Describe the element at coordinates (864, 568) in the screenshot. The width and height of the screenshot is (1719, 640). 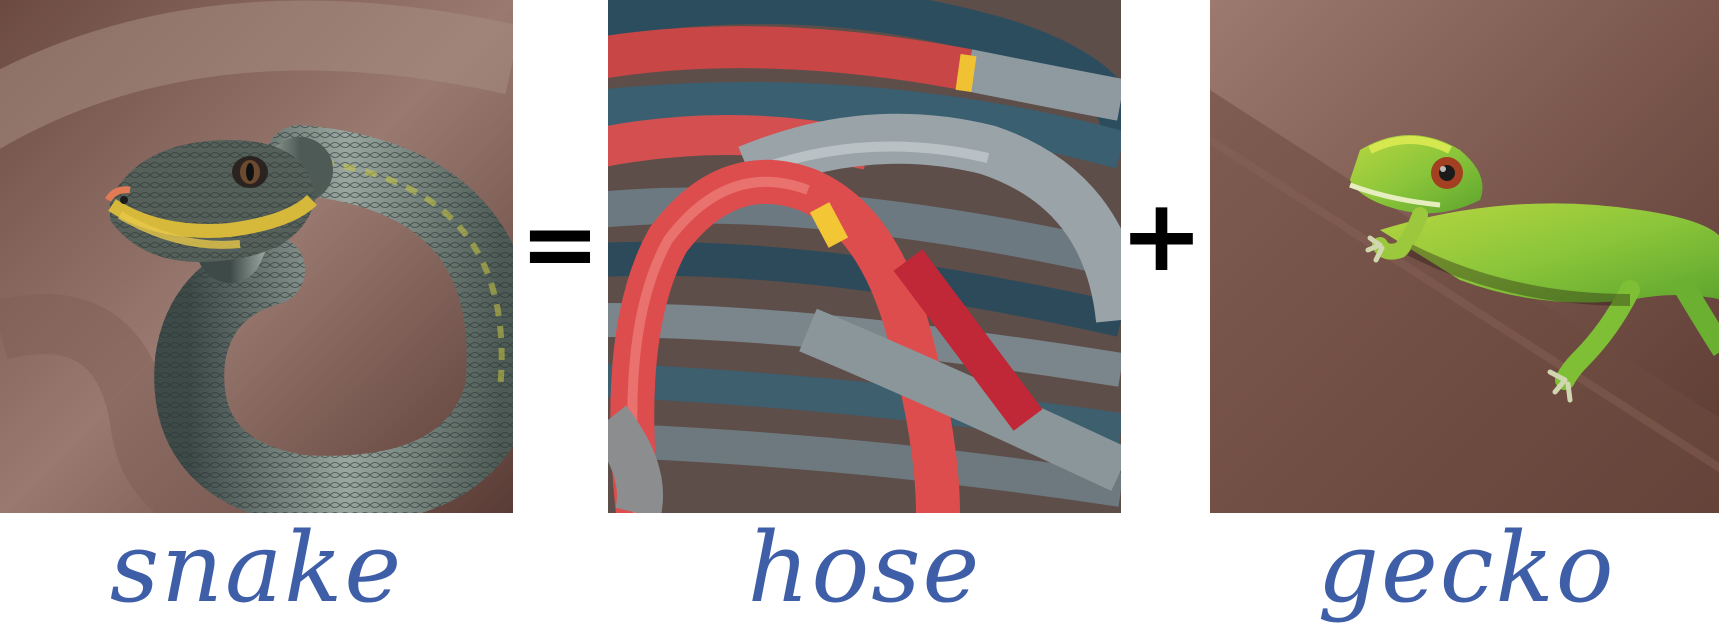
I see `hose-label: hose` at that location.